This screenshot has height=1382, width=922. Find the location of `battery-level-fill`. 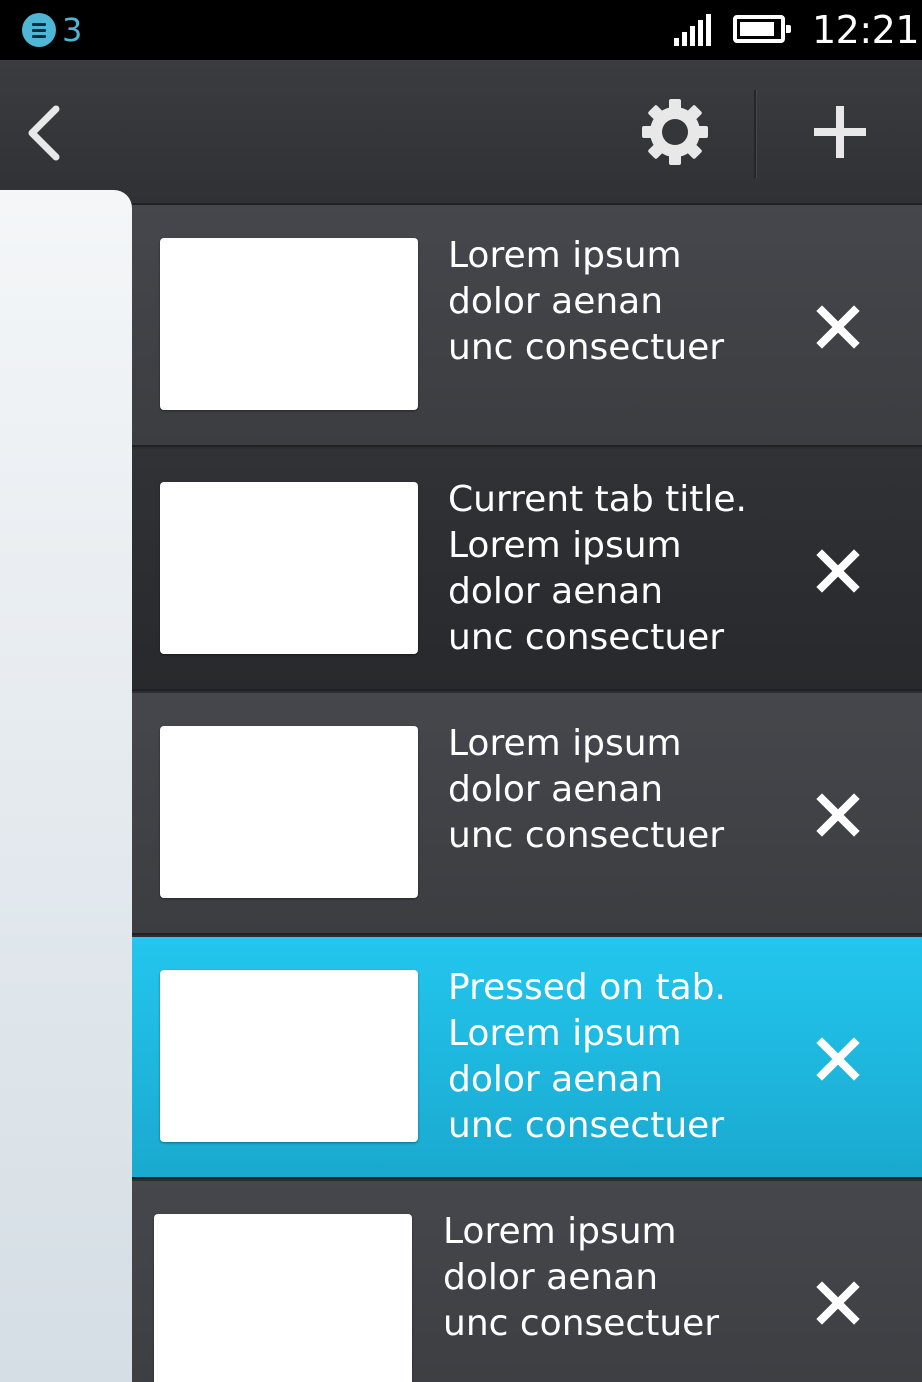

battery-level-fill is located at coordinates (757, 29).